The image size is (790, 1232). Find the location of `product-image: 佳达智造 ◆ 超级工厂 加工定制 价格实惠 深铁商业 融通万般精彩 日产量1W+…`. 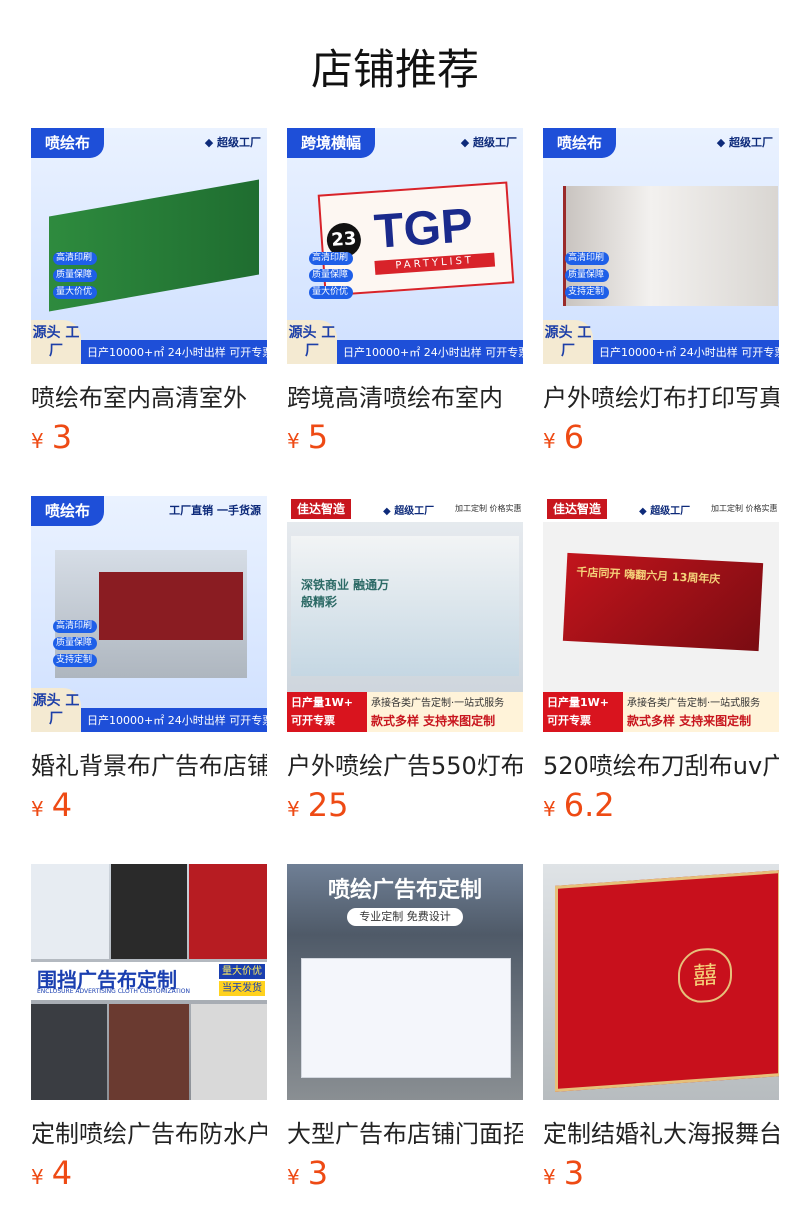

product-image: 佳达智造 ◆ 超级工厂 加工定制 价格实惠 深铁商业 融通万般精彩 日产量1W+… is located at coordinates (405, 614).